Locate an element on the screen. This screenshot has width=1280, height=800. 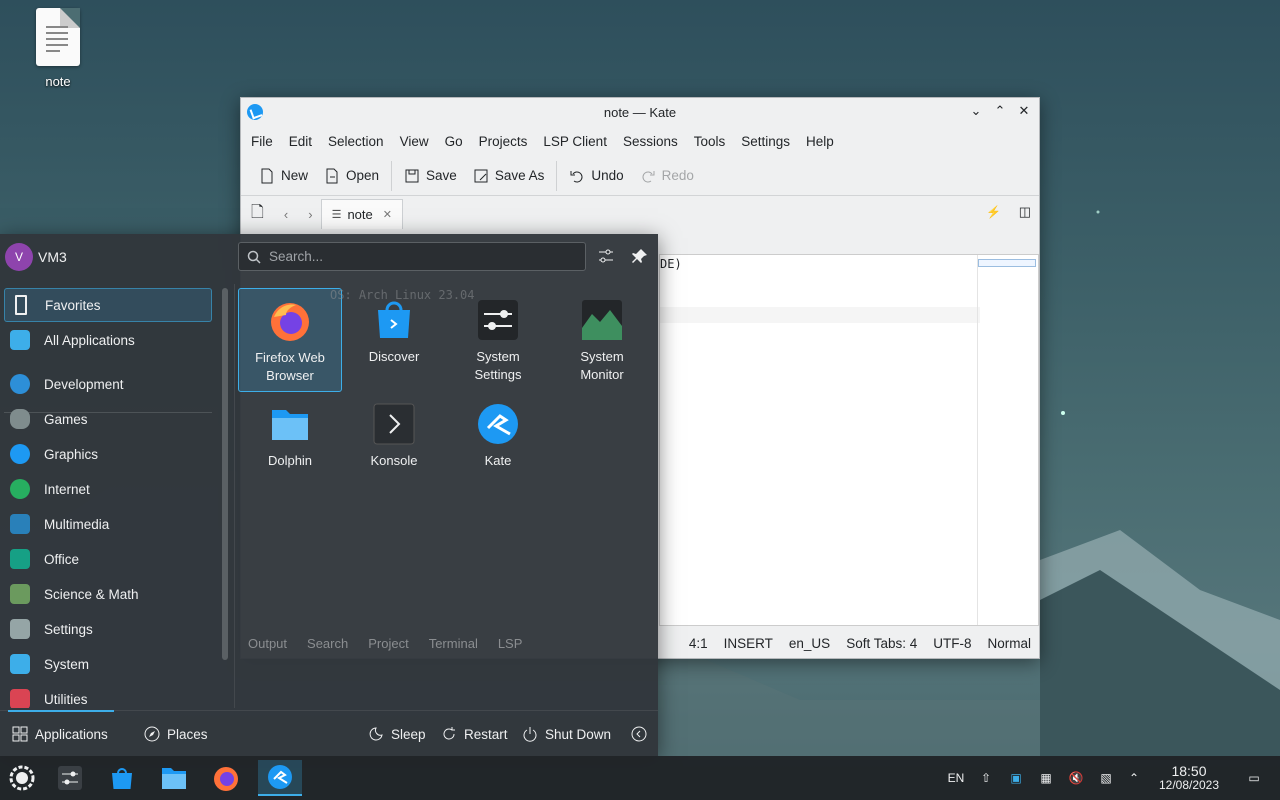
category-favorites: Favorites is located at coordinates (108, 305).